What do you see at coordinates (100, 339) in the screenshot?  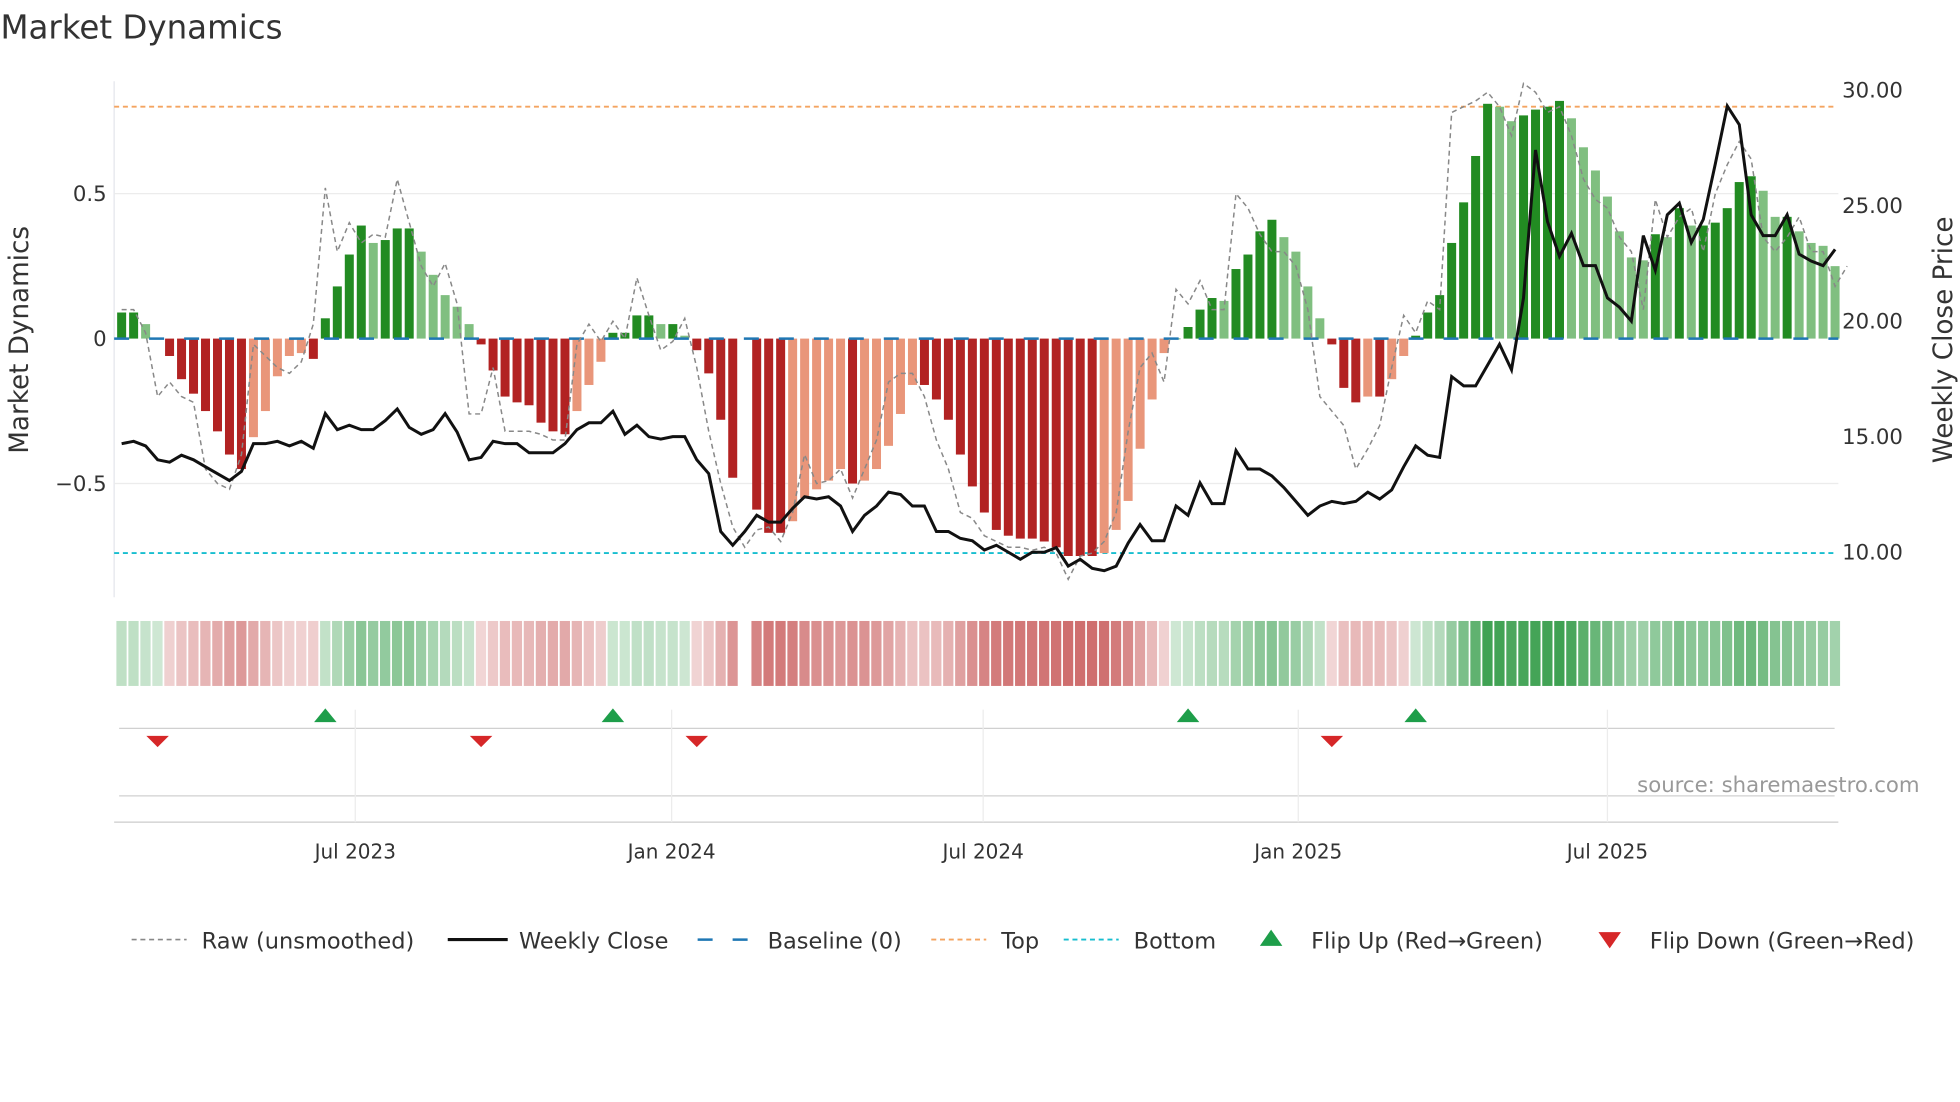 I see `y-tick-label: 0` at bounding box center [100, 339].